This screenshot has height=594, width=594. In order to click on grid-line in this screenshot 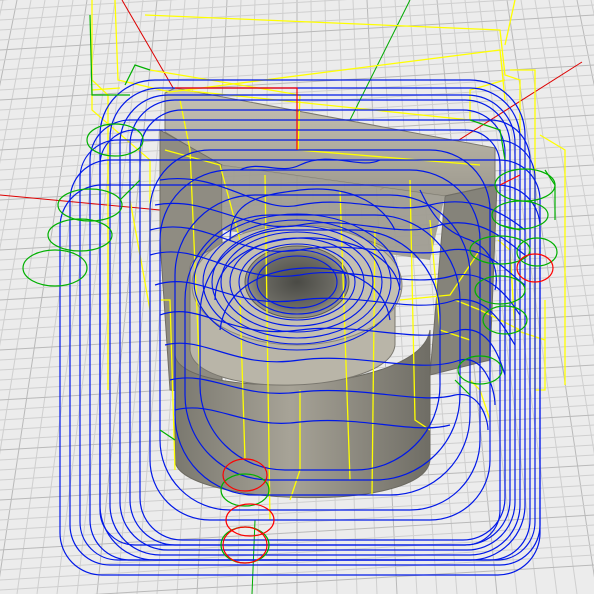, I will do `click(2, 8)`.